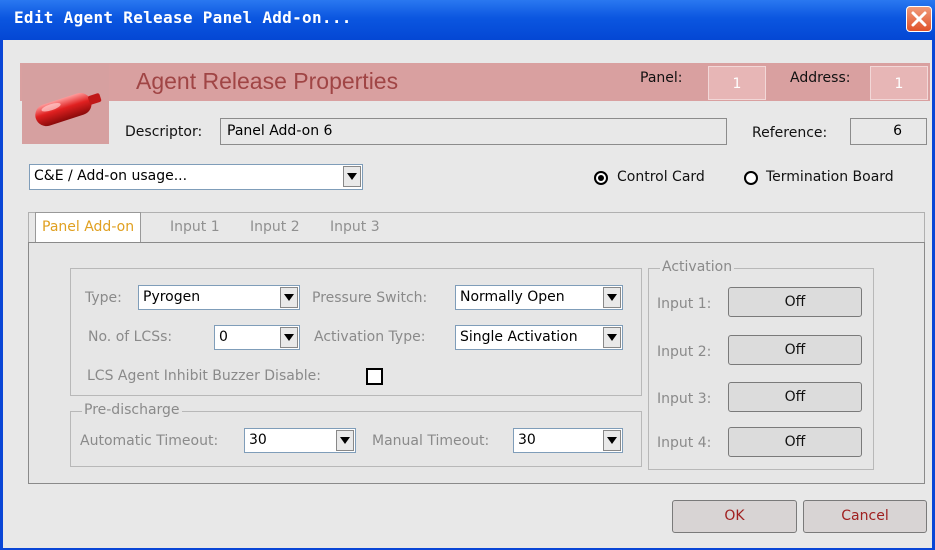 This screenshot has width=935, height=550. Describe the element at coordinates (661, 177) in the screenshot. I see `radio-control-card-label: Control Card` at that location.